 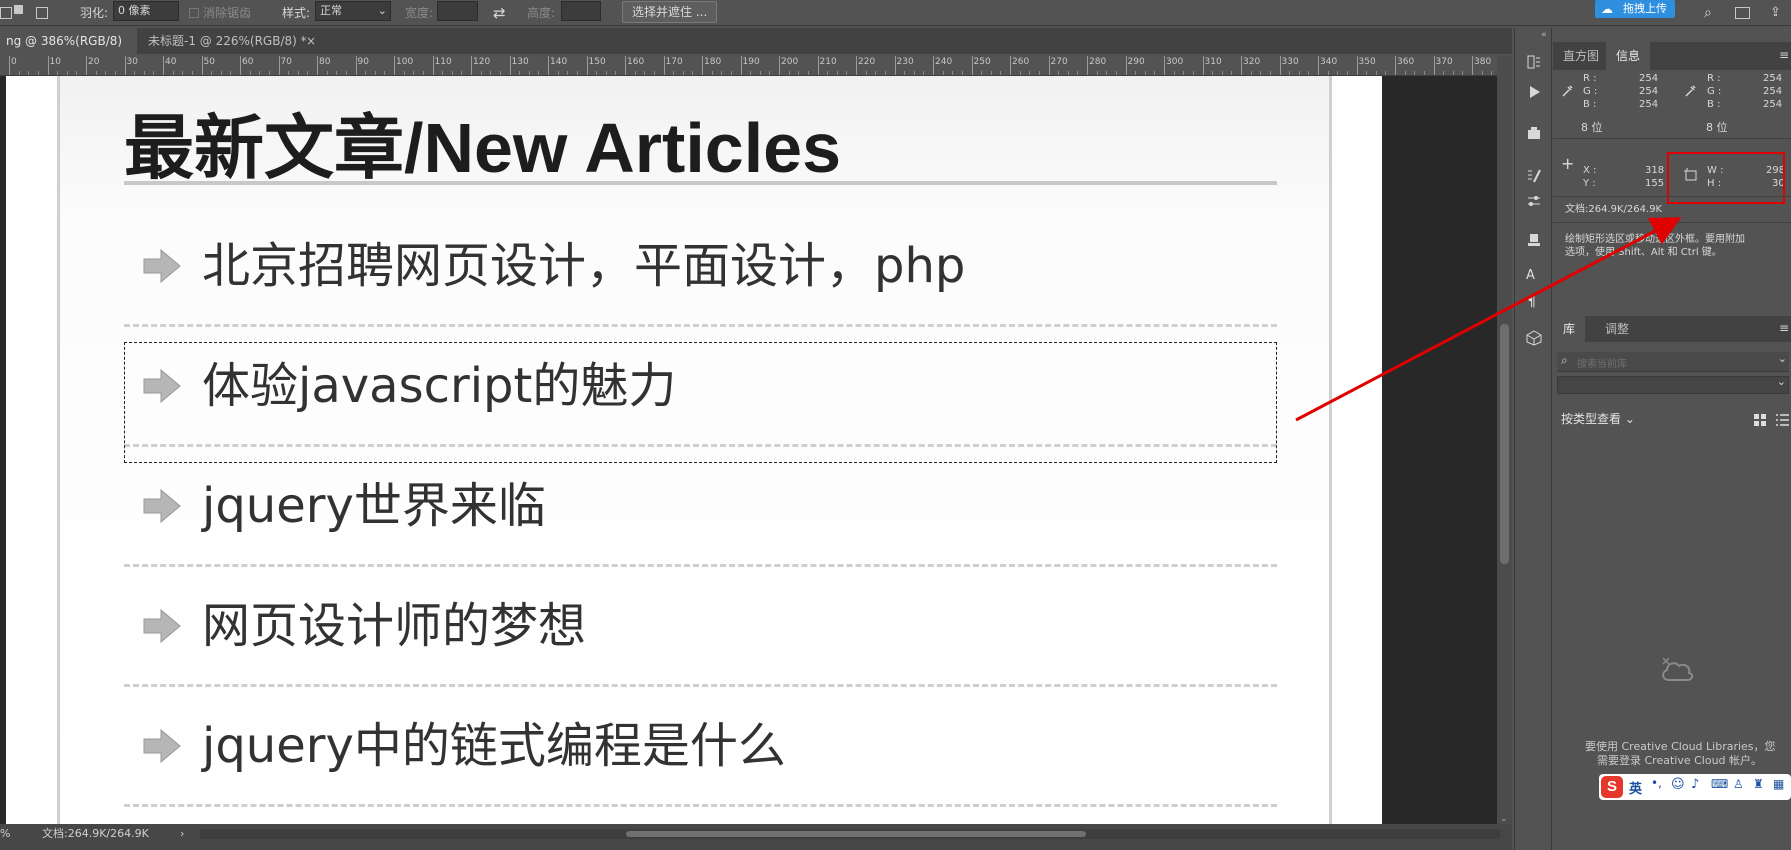 I want to click on share-icon: ⇪, so click(x=1775, y=13).